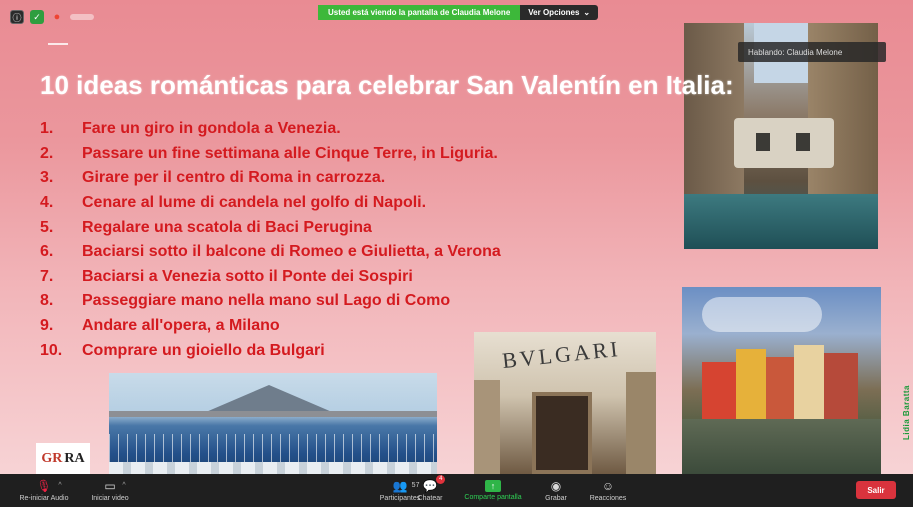  Describe the element at coordinates (554, 12) in the screenshot. I see `view-options-label: Ver Opciones` at that location.